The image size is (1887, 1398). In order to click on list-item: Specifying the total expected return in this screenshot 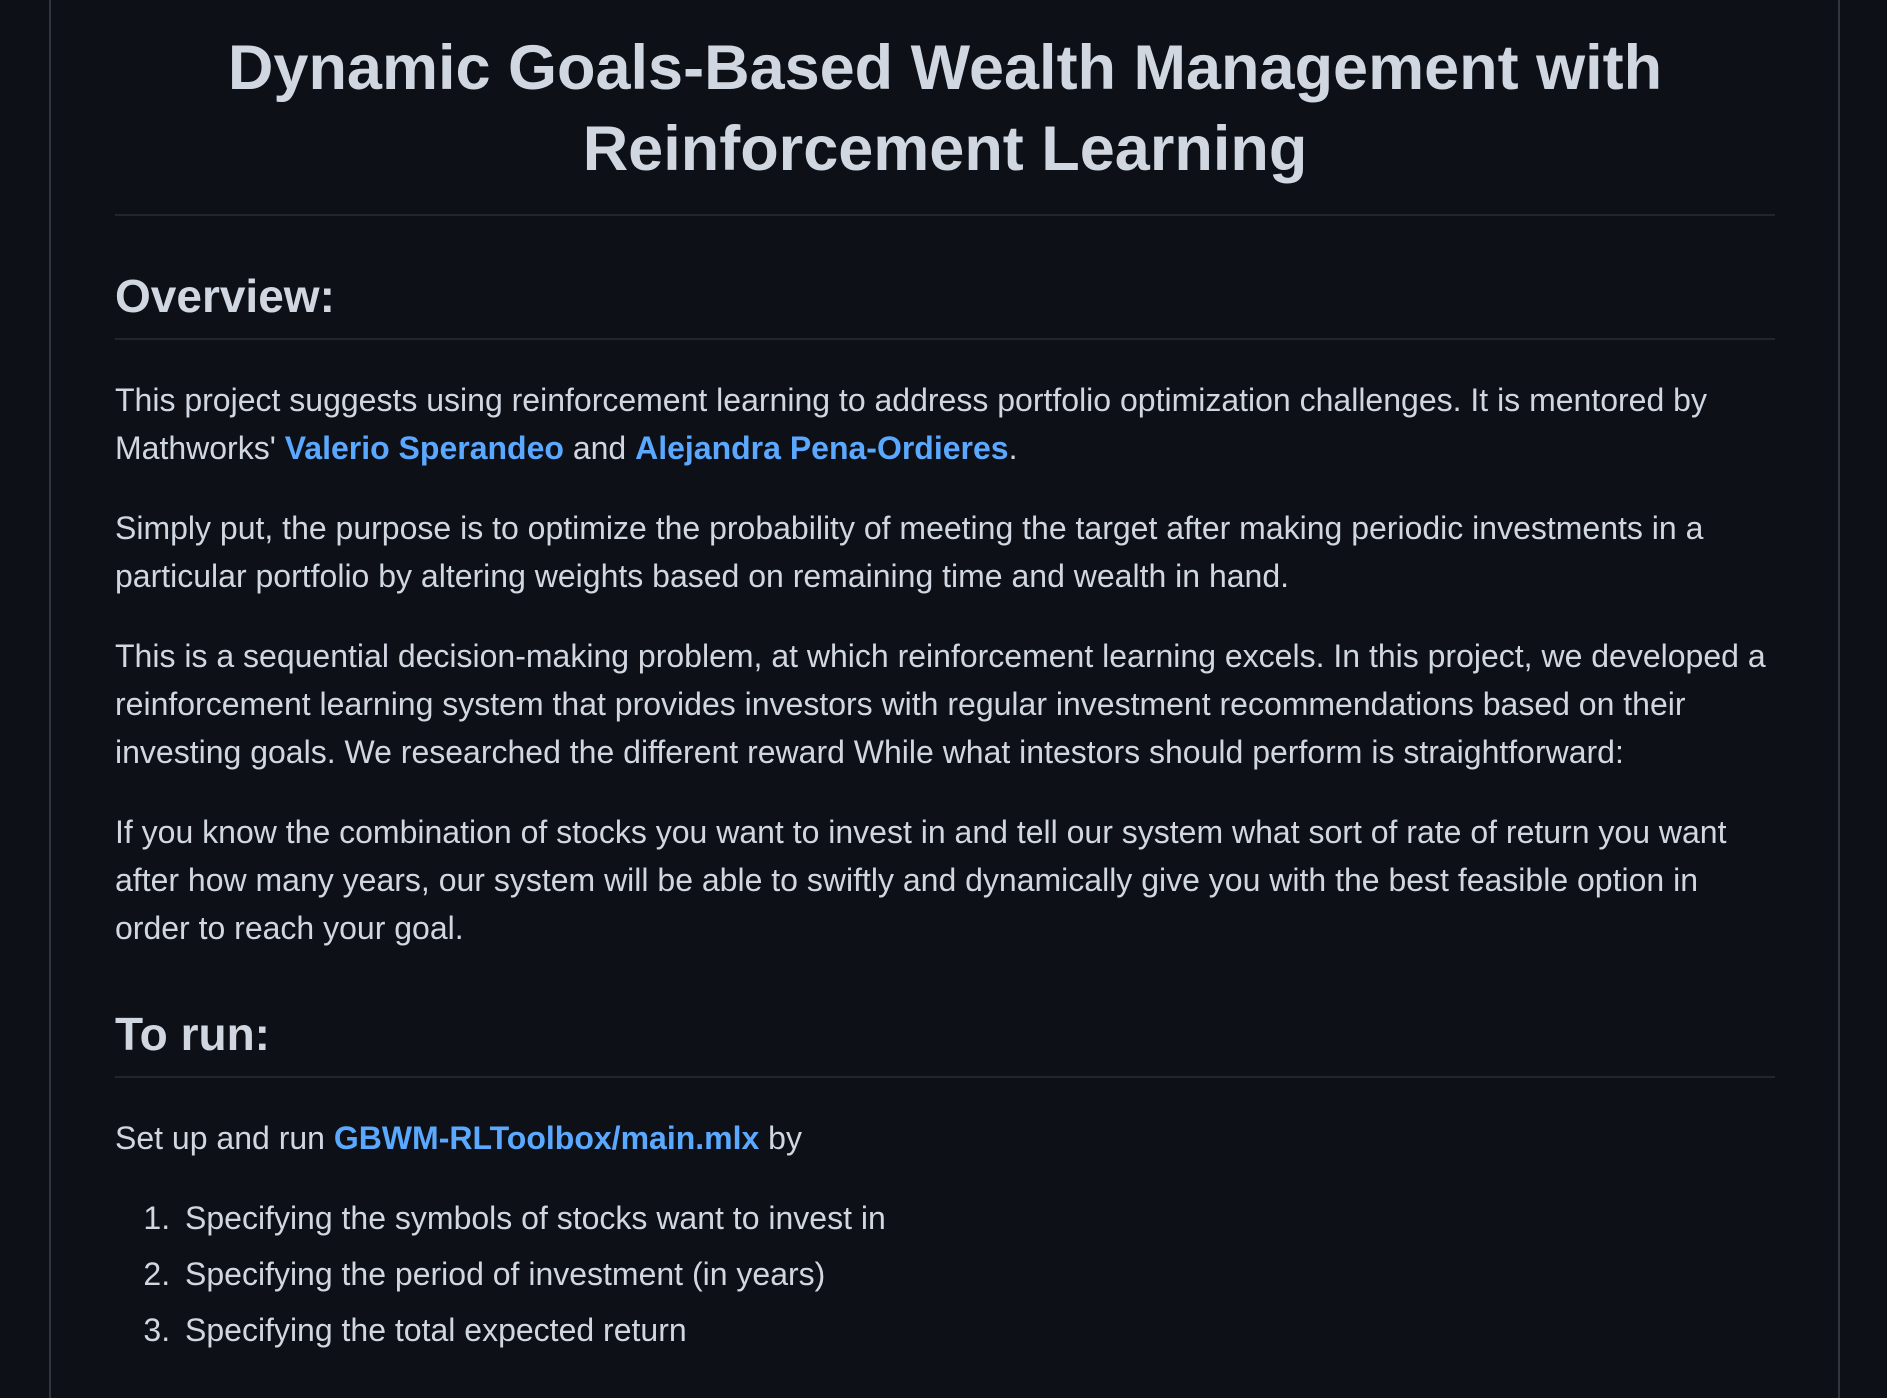, I will do `click(977, 1330)`.